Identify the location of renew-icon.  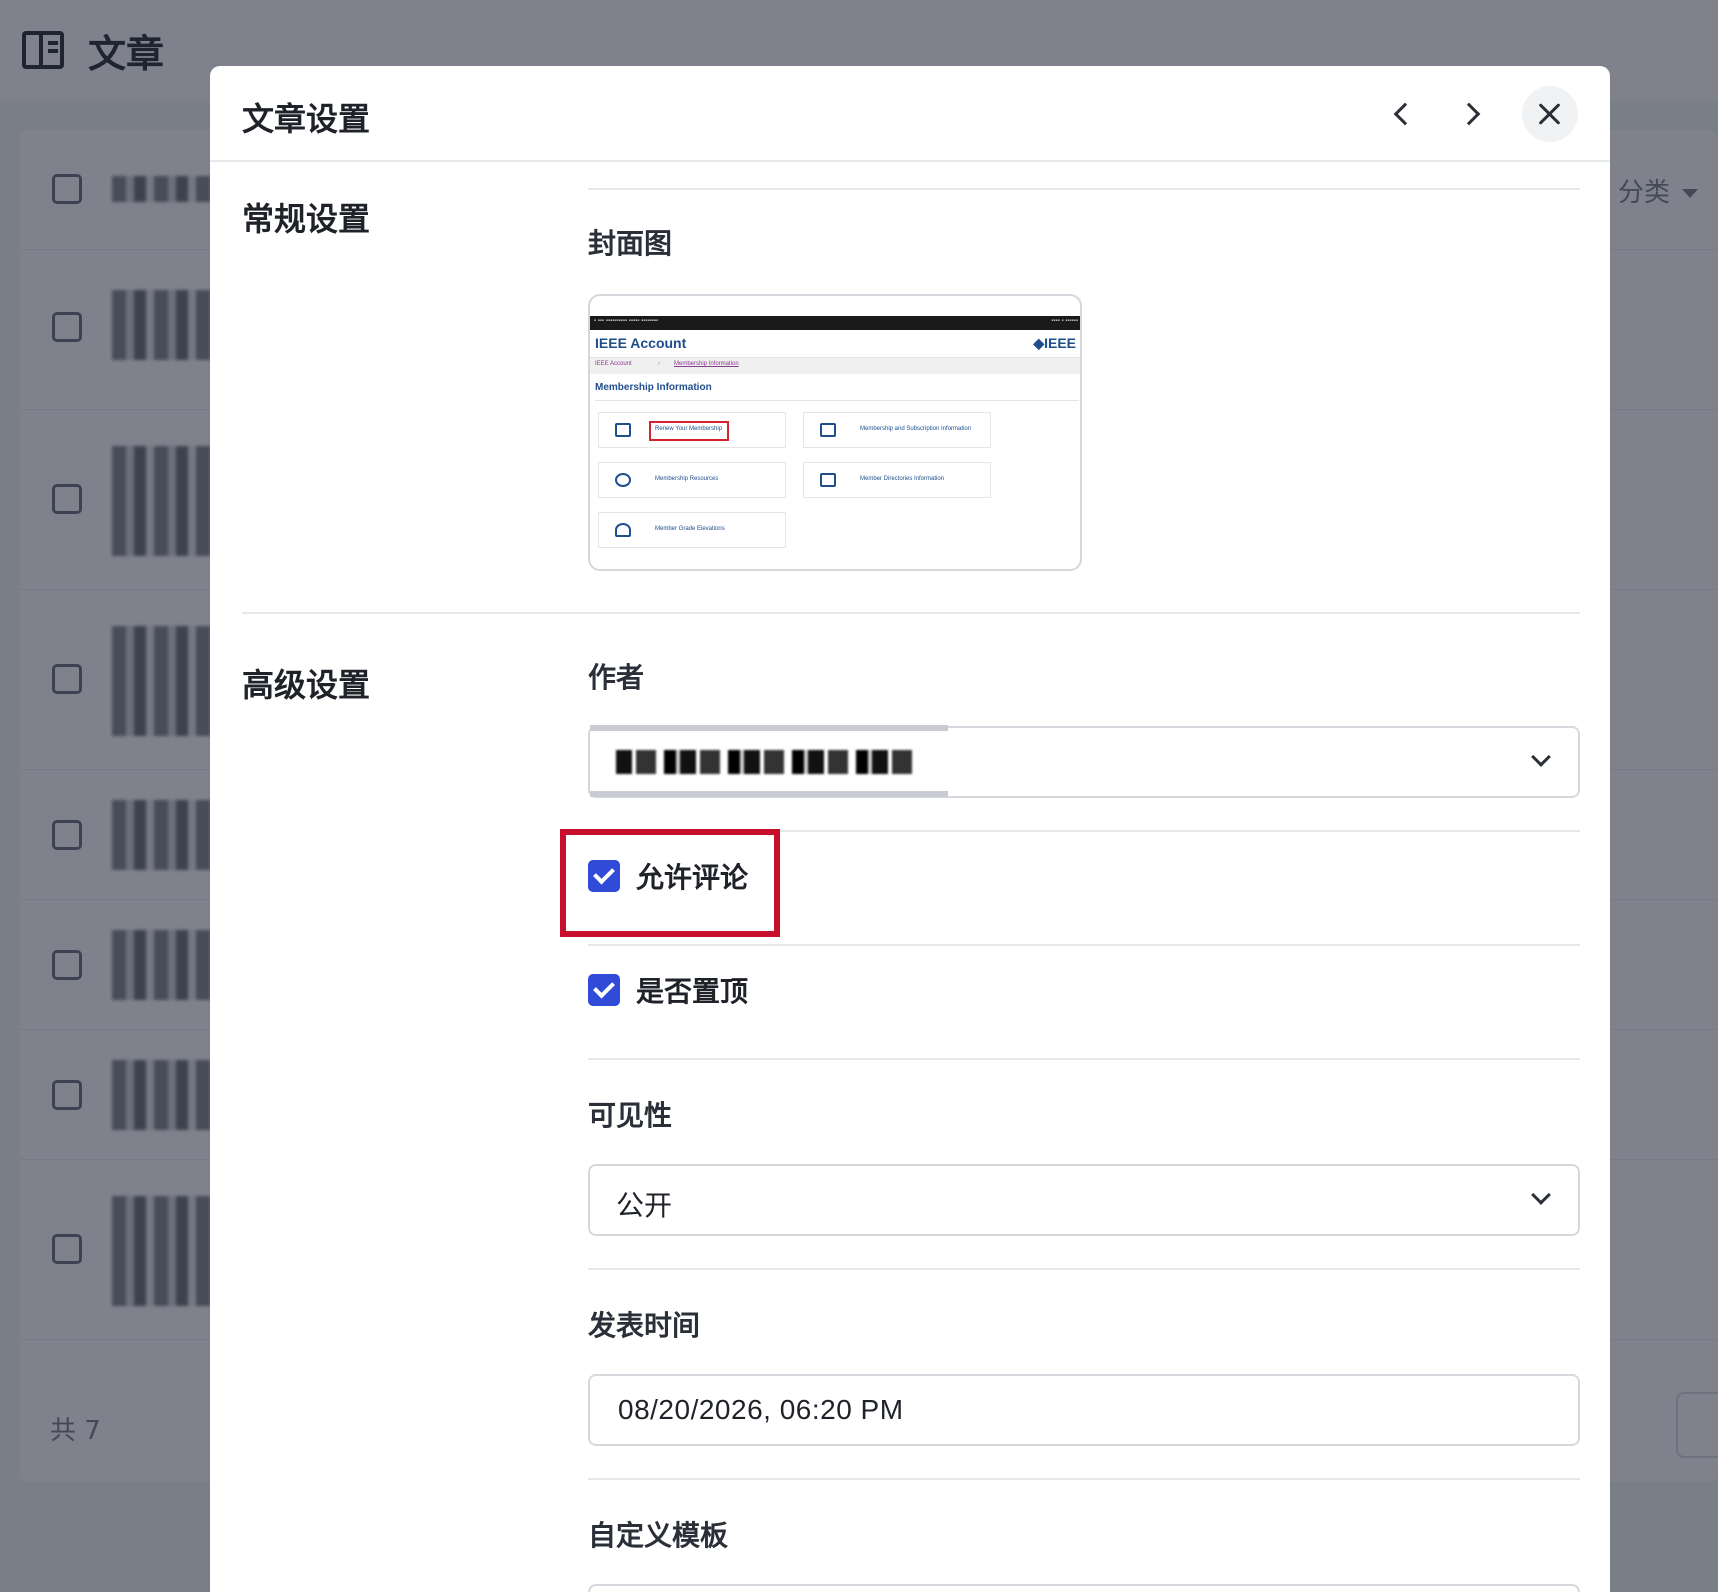
(623, 430).